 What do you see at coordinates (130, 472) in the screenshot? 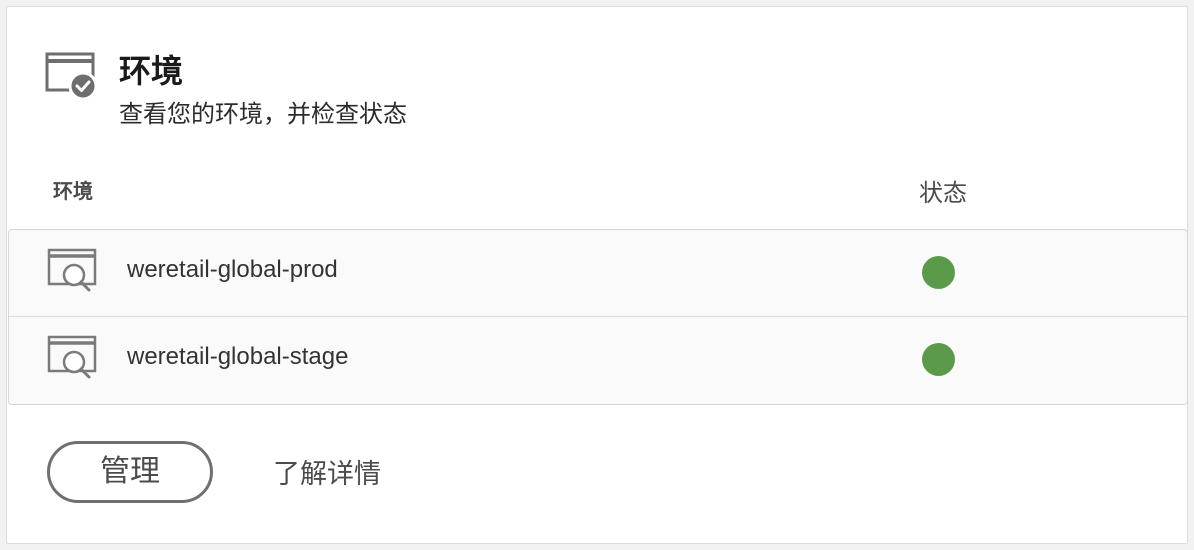
I see `manage-button: 管理` at bounding box center [130, 472].